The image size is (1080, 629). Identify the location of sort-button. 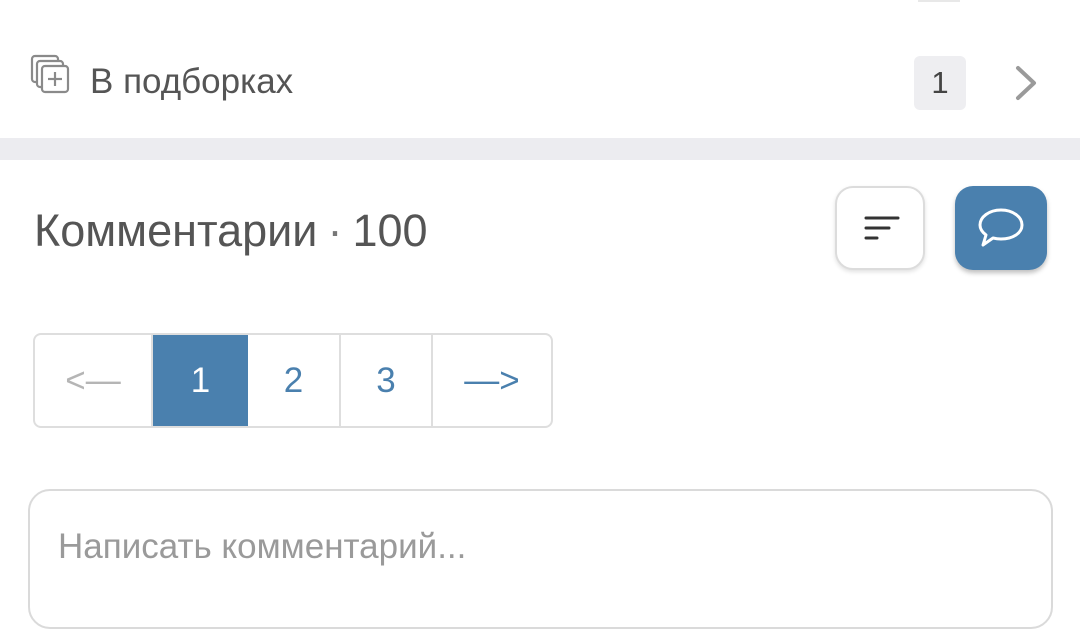
(880, 228).